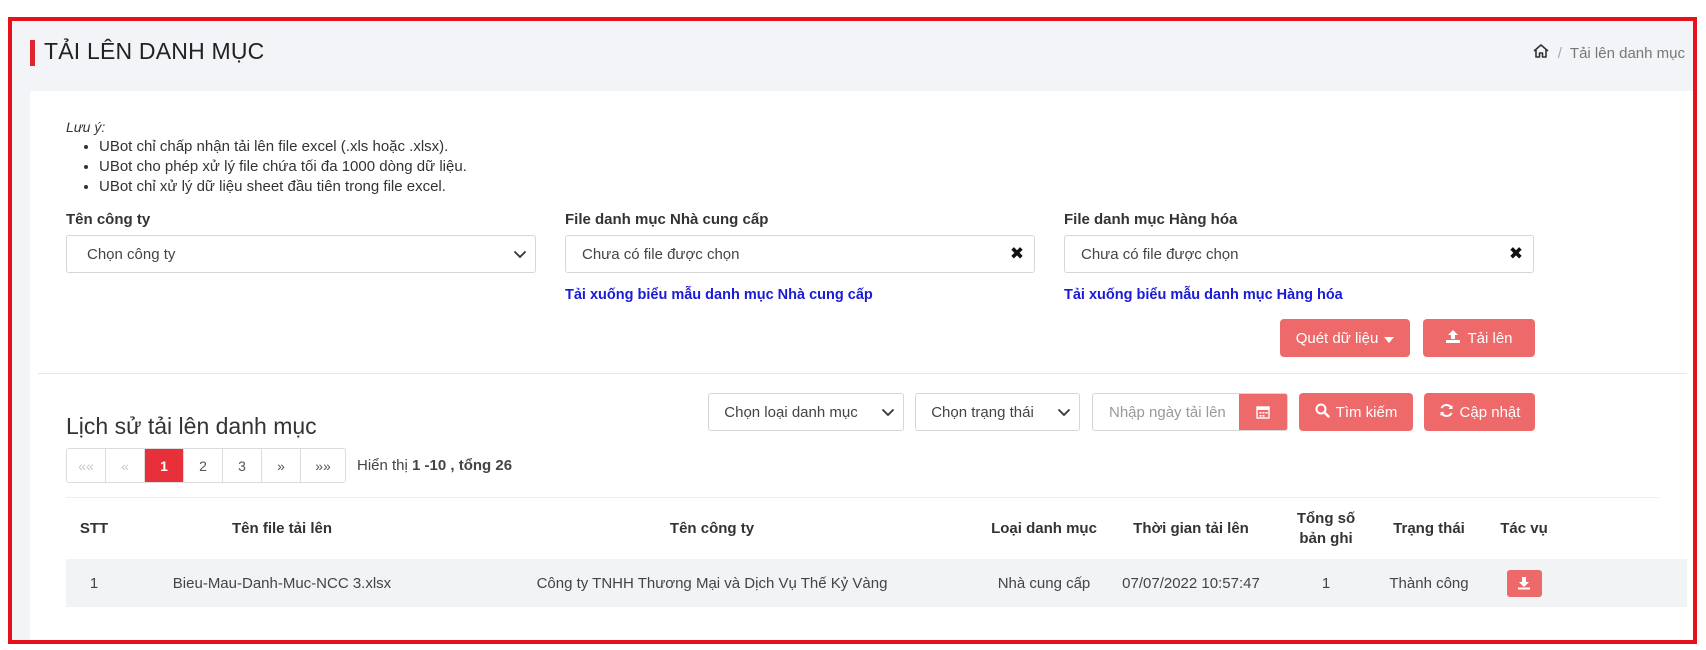 The image size is (1706, 650). Describe the element at coordinates (94, 528) in the screenshot. I see `column-header-stt: STT` at that location.